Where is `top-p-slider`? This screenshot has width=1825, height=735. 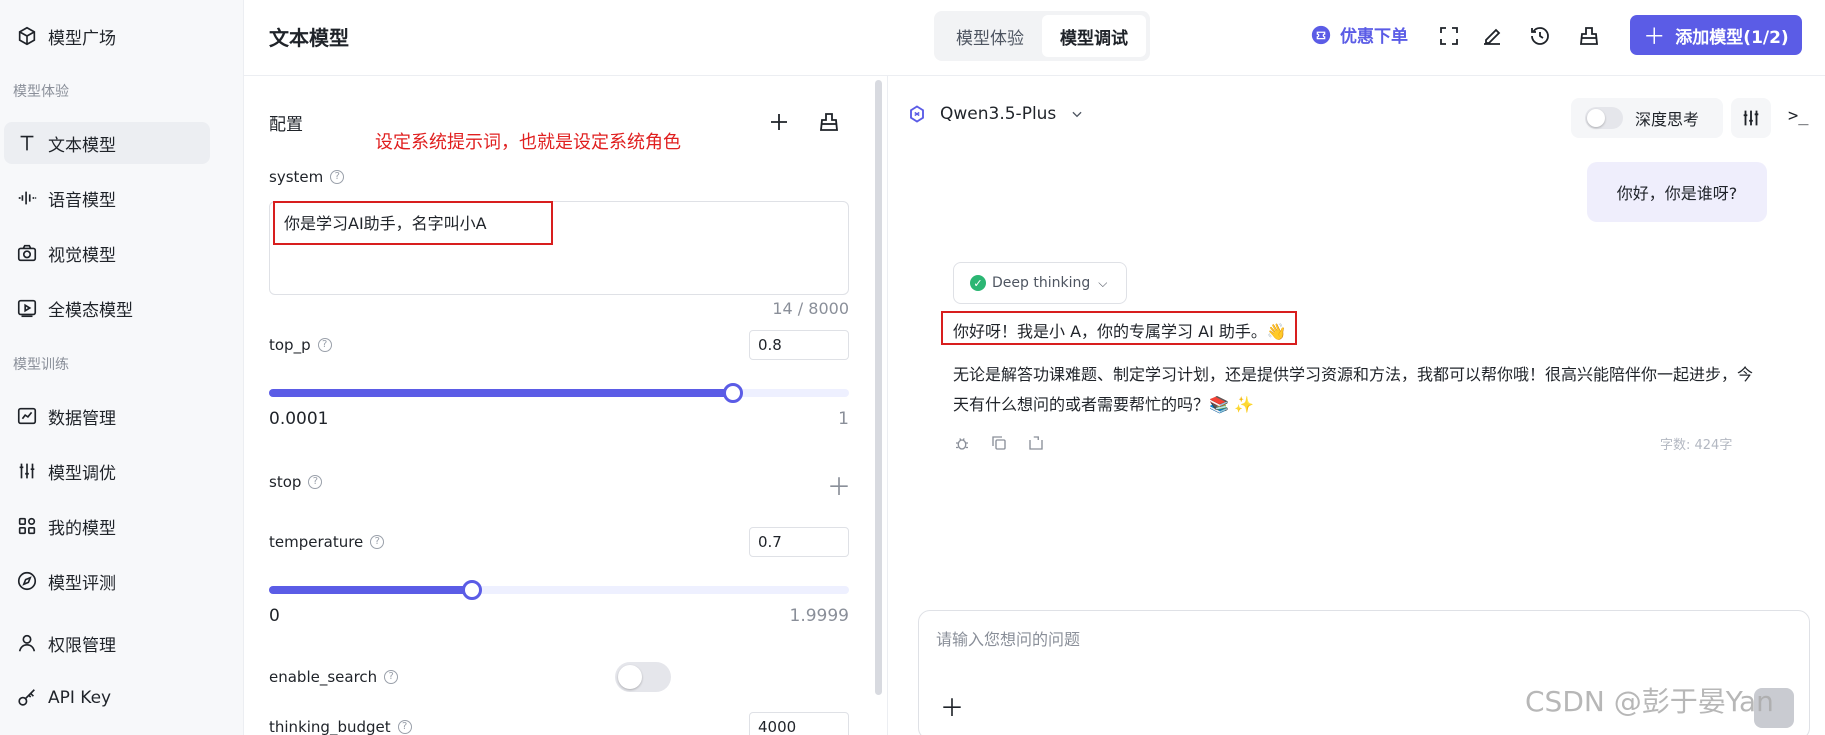
top-p-slider is located at coordinates (559, 393).